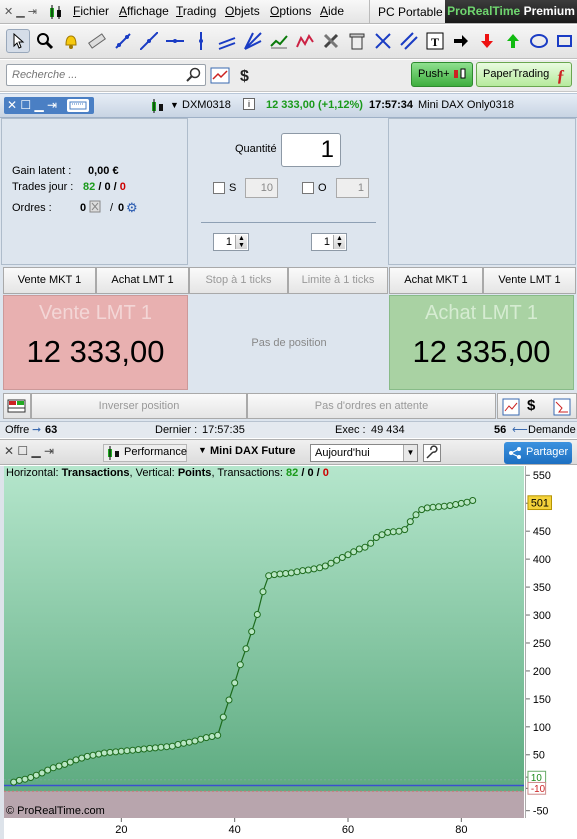 The width and height of the screenshot is (577, 839). I want to click on fibonacci-icon, so click(279, 41).